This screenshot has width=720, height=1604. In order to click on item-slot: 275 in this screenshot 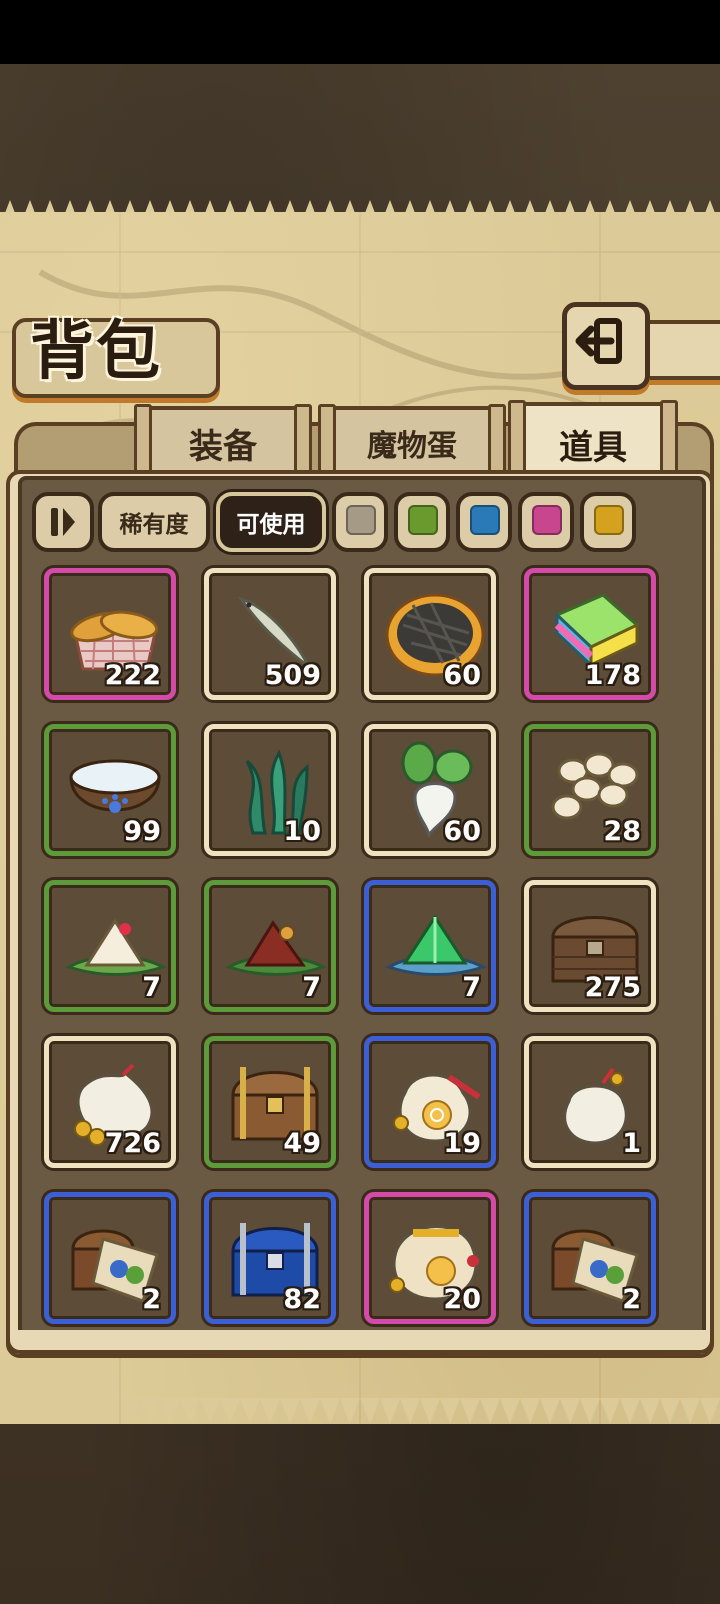, I will do `click(590, 946)`.